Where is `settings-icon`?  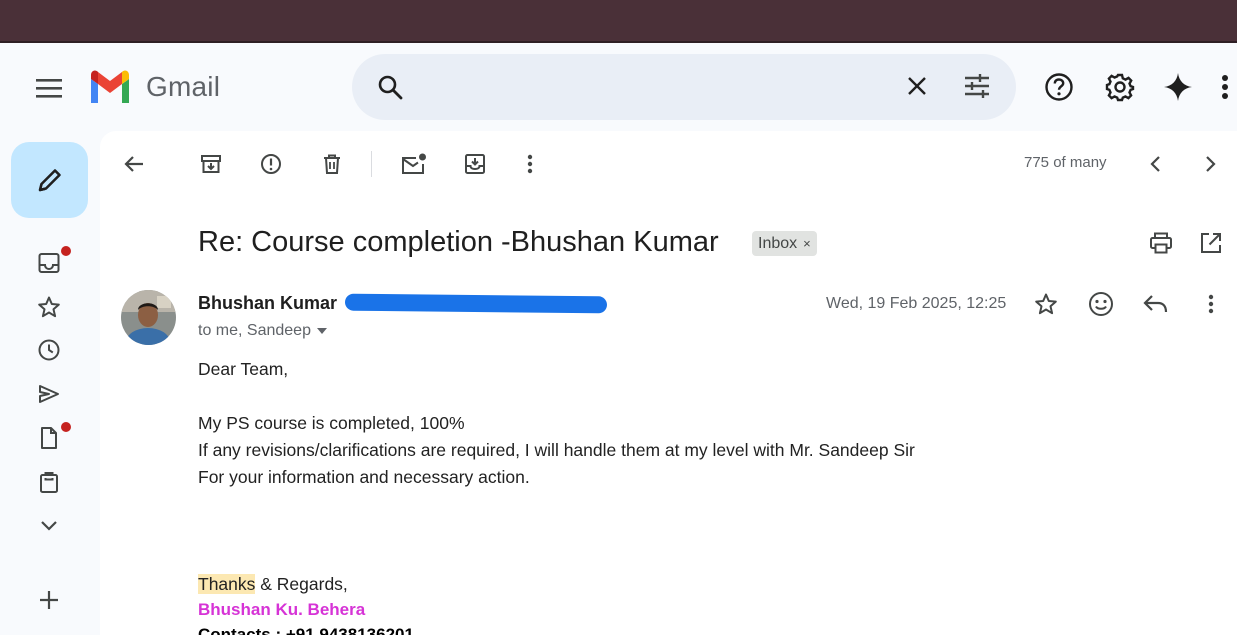 settings-icon is located at coordinates (1120, 87).